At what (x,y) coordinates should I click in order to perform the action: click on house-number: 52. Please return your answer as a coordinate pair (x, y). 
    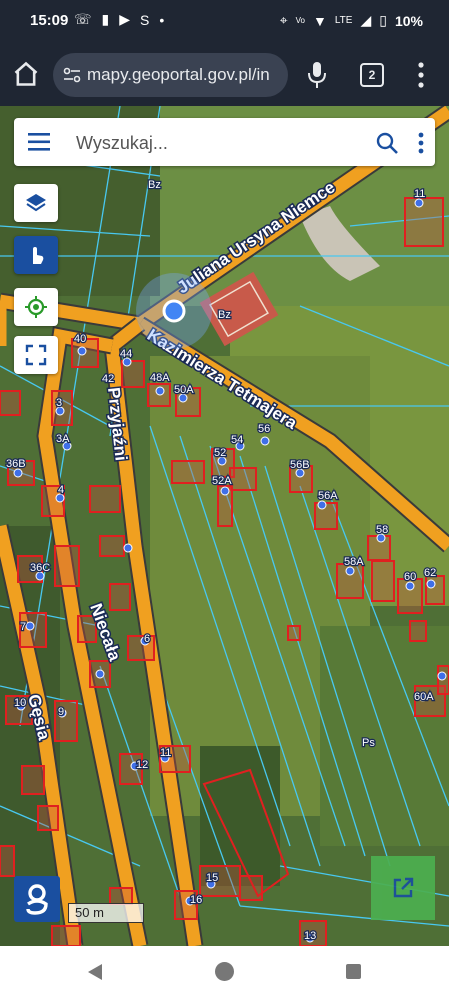
    Looking at the image, I should click on (220, 453).